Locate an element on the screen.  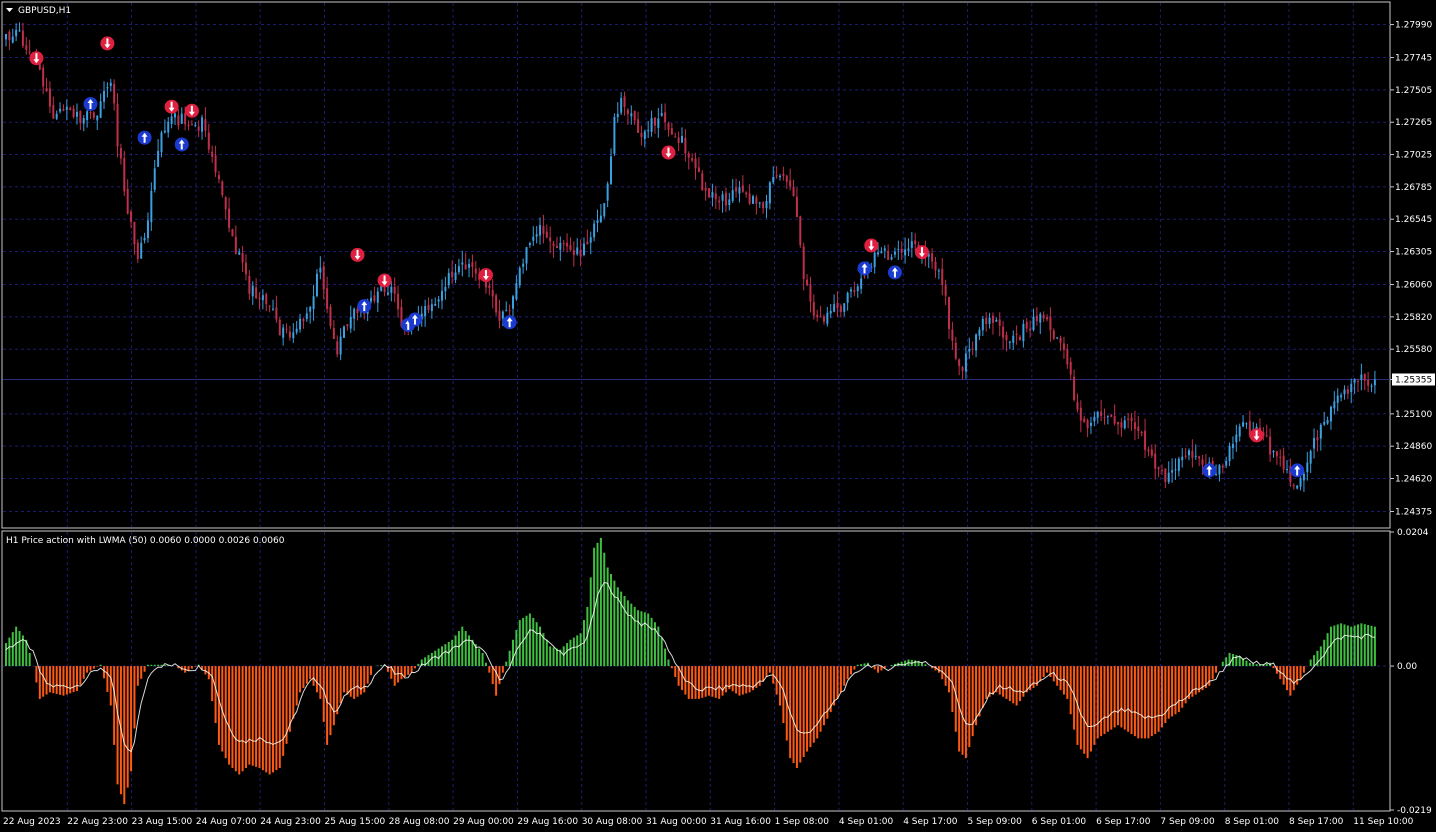
price-tick-label: 1.24620 is located at coordinates (1413, 480).